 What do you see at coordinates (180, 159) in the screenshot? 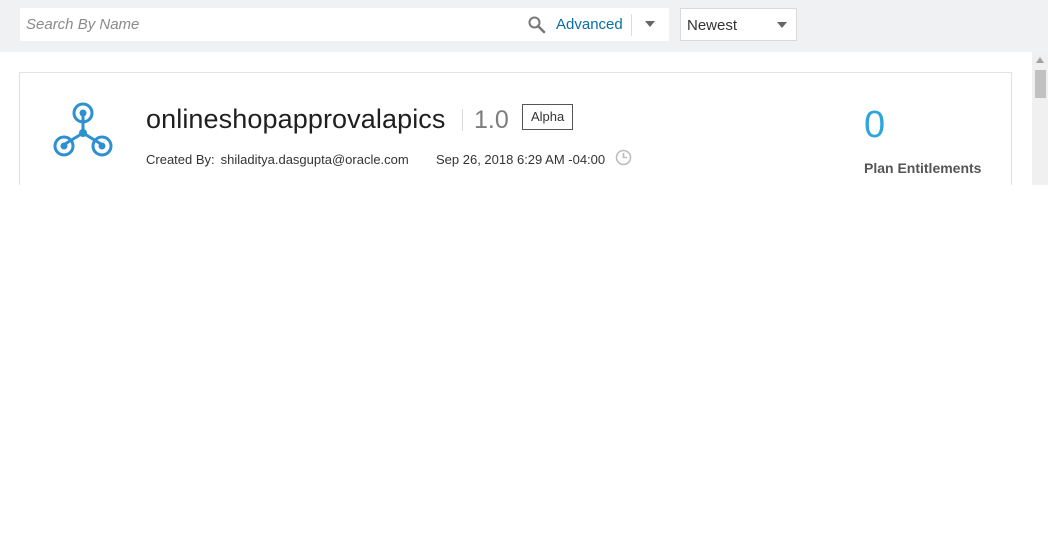
I see `created-by-label: Created By:` at bounding box center [180, 159].